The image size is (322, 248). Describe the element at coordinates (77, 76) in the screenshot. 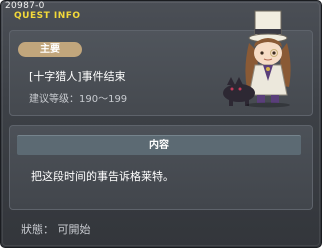

I see `quest-name: [十字猎人]事件结束` at that location.